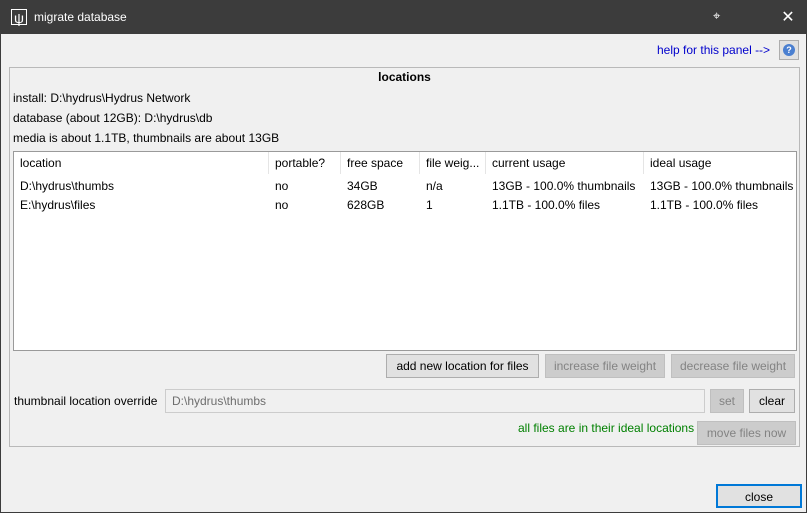 This screenshot has height=513, width=807. I want to click on cell-location: D:\hydrus\thumbs, so click(67, 186).